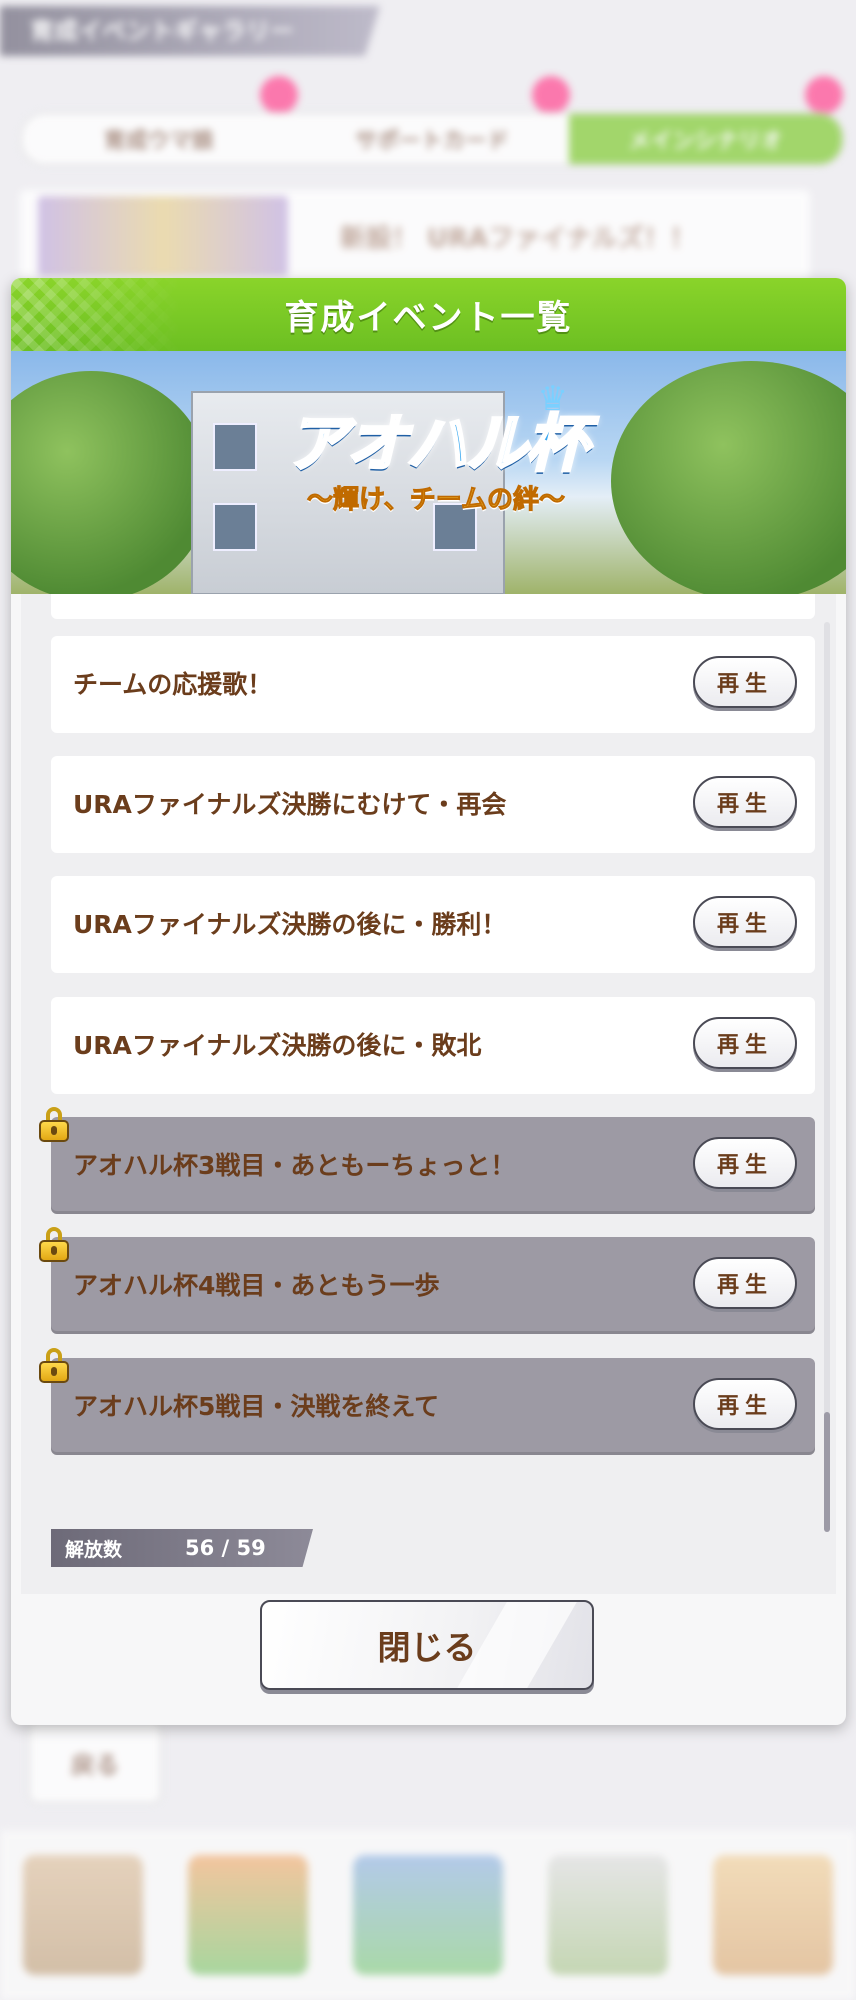 The height and width of the screenshot is (2000, 856). I want to click on logo-subtitle: 〜輝け、チームの絆〜, so click(436, 500).